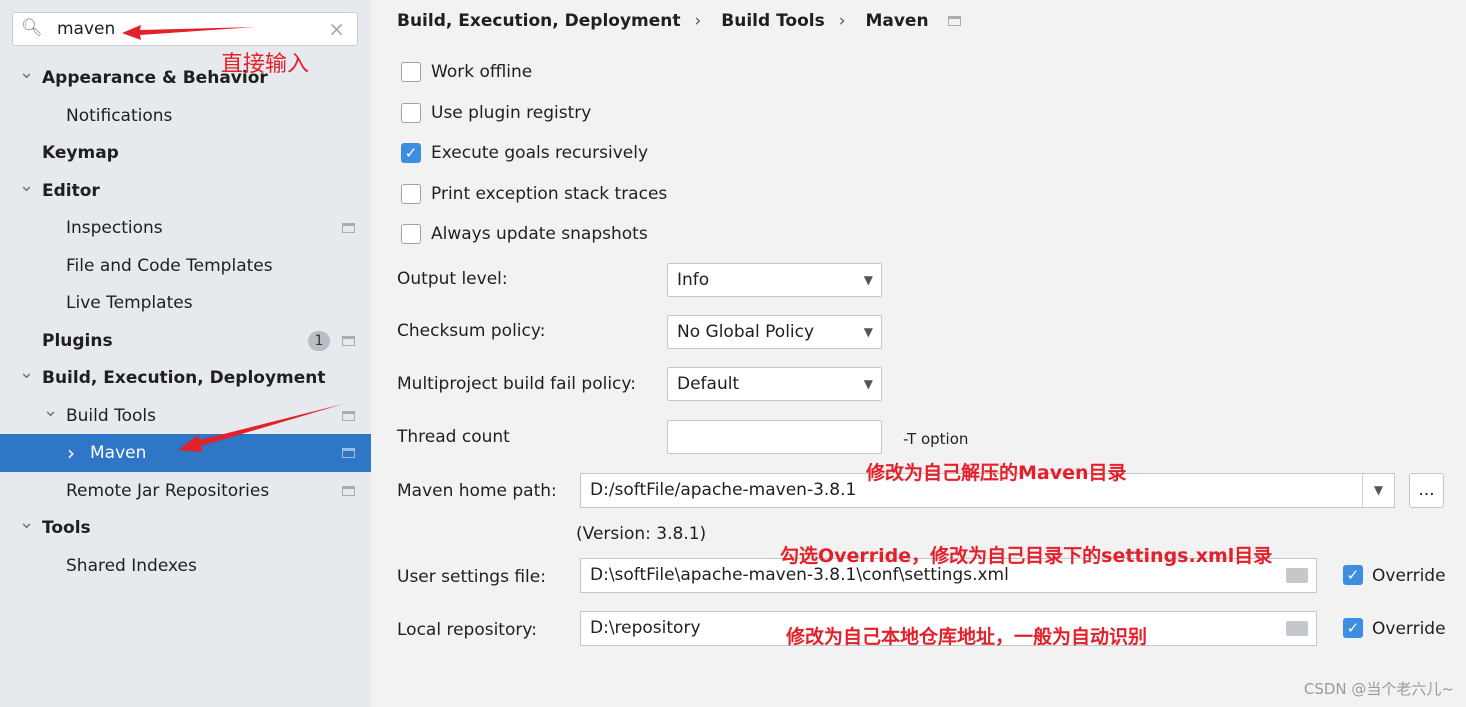 Image resolution: width=1466 pixels, height=707 pixels. Describe the element at coordinates (232, 238) in the screenshot. I see `annotation-arrows` at that location.